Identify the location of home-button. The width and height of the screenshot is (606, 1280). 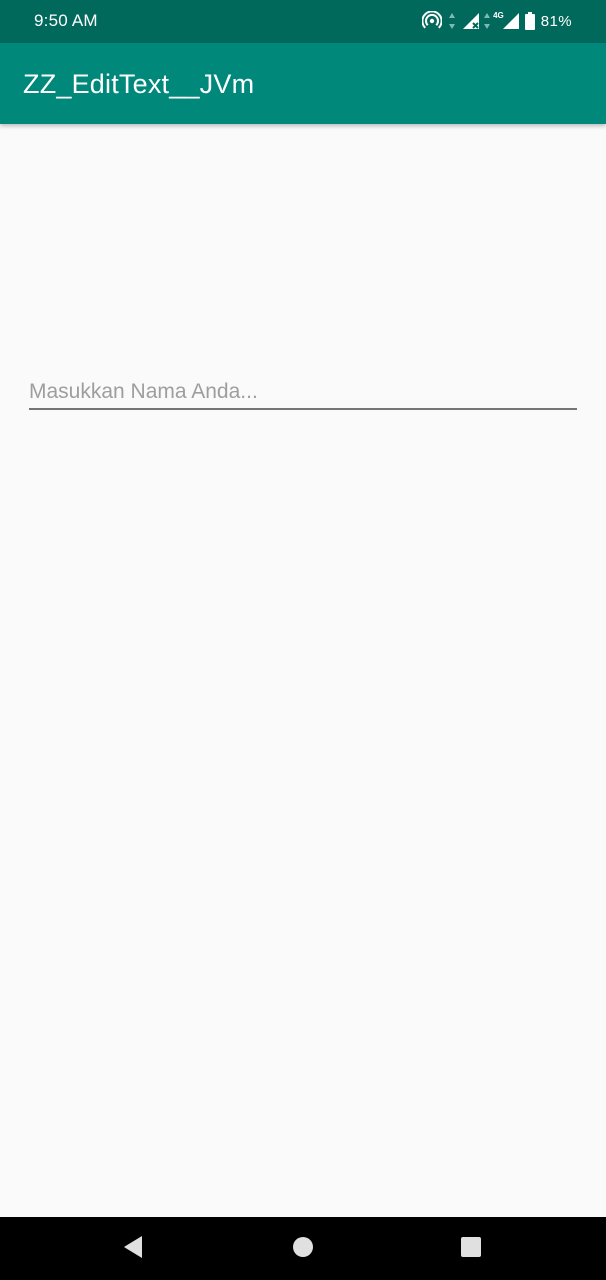
(303, 1249).